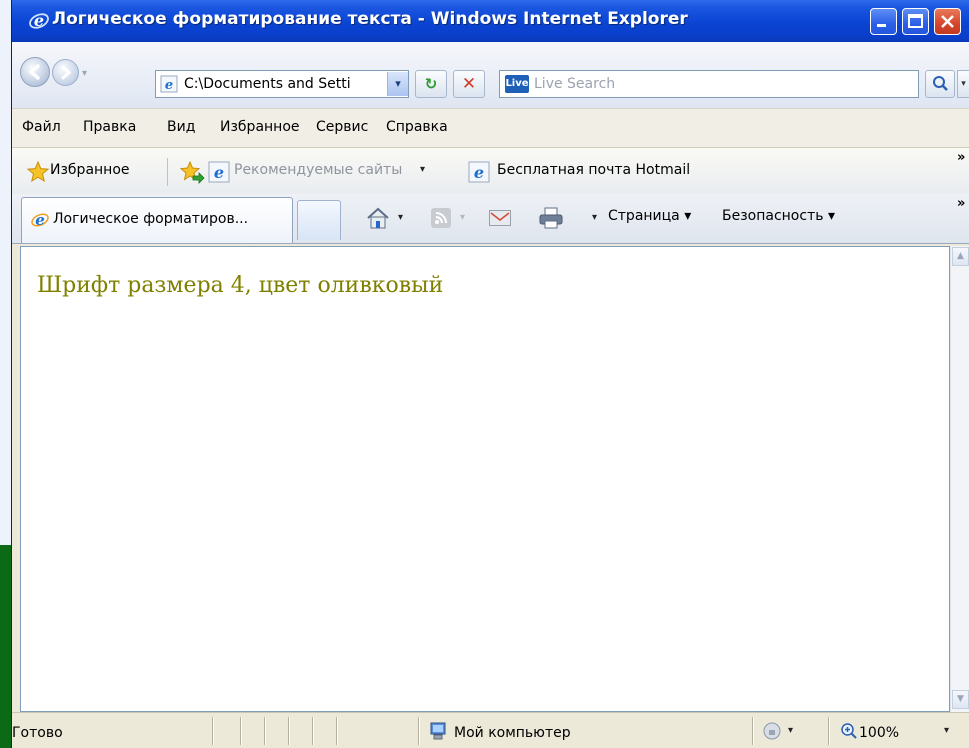  I want to click on maximize-icon, so click(915, 21).